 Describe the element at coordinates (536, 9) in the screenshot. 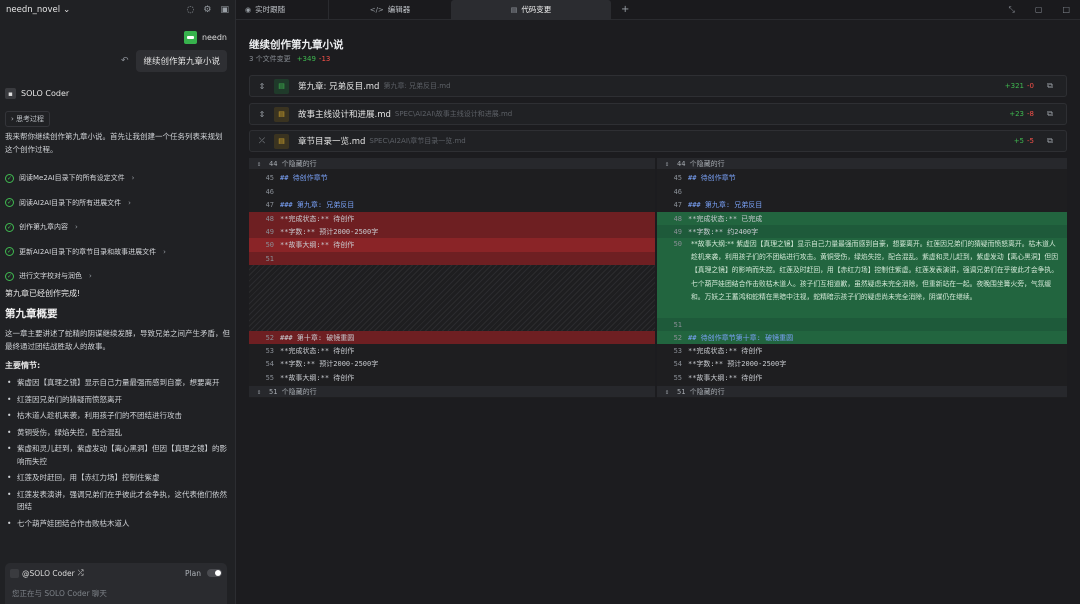

I see `tab-label: 代码变更` at that location.